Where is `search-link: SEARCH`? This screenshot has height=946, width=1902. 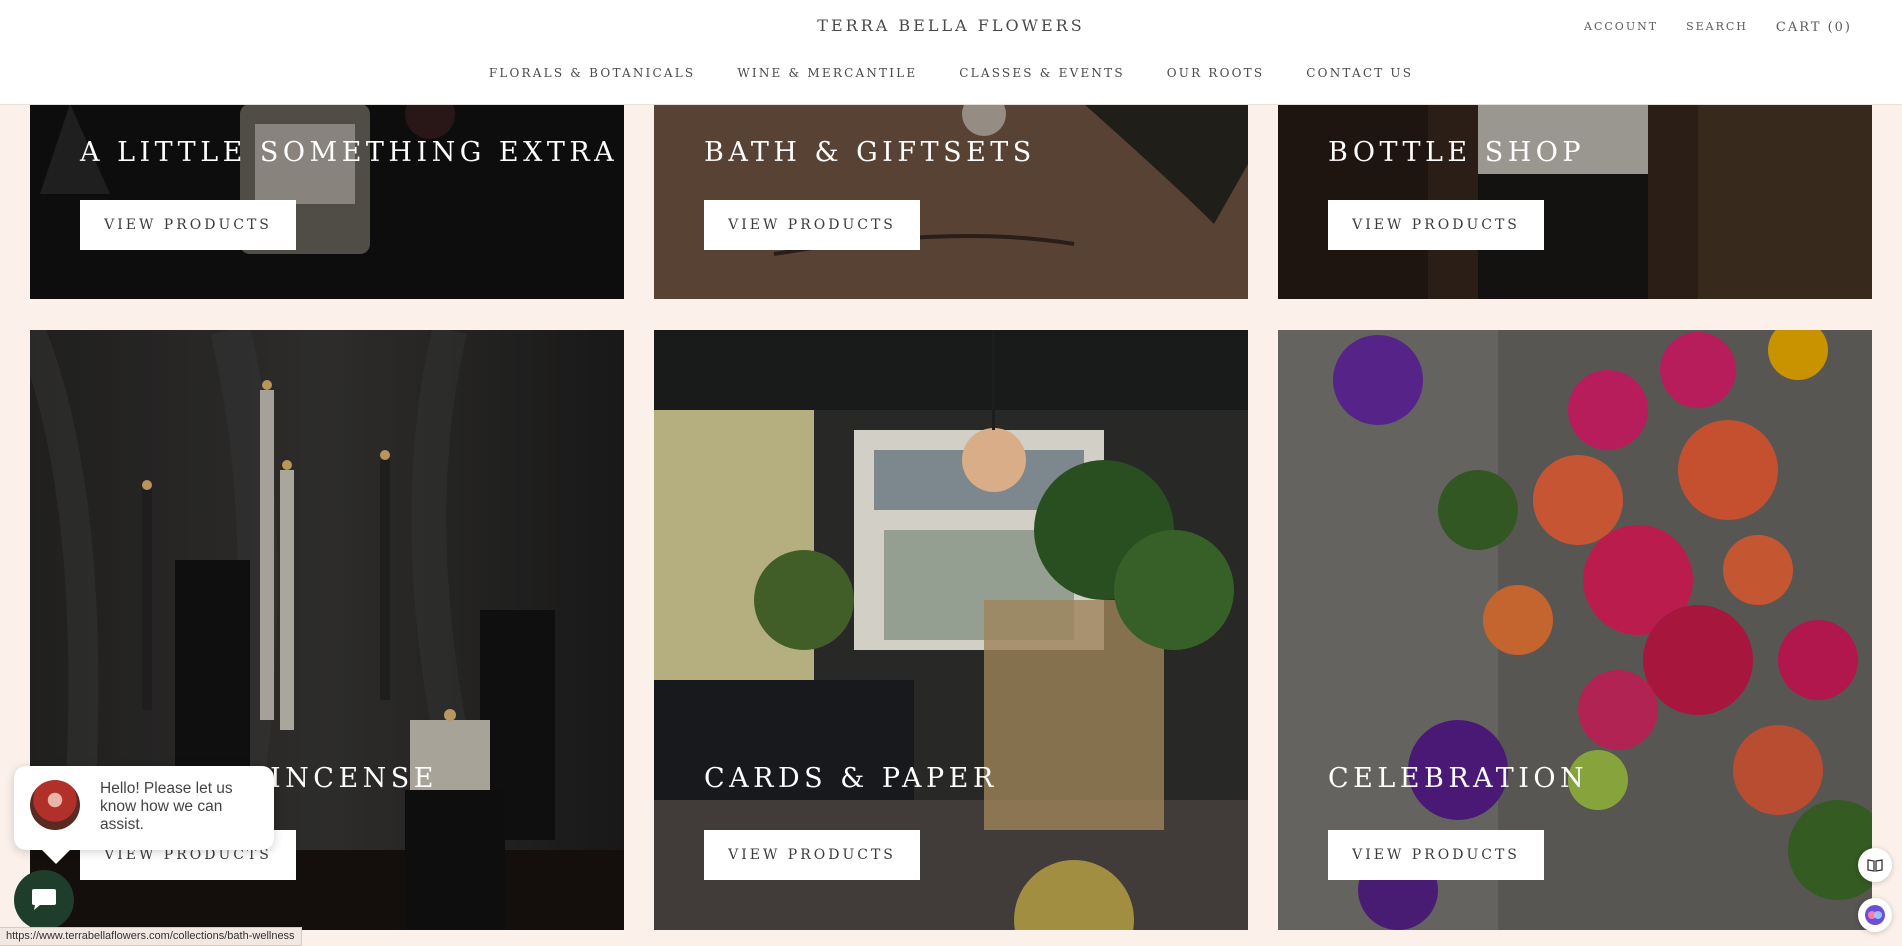
search-link: SEARCH is located at coordinates (1717, 27).